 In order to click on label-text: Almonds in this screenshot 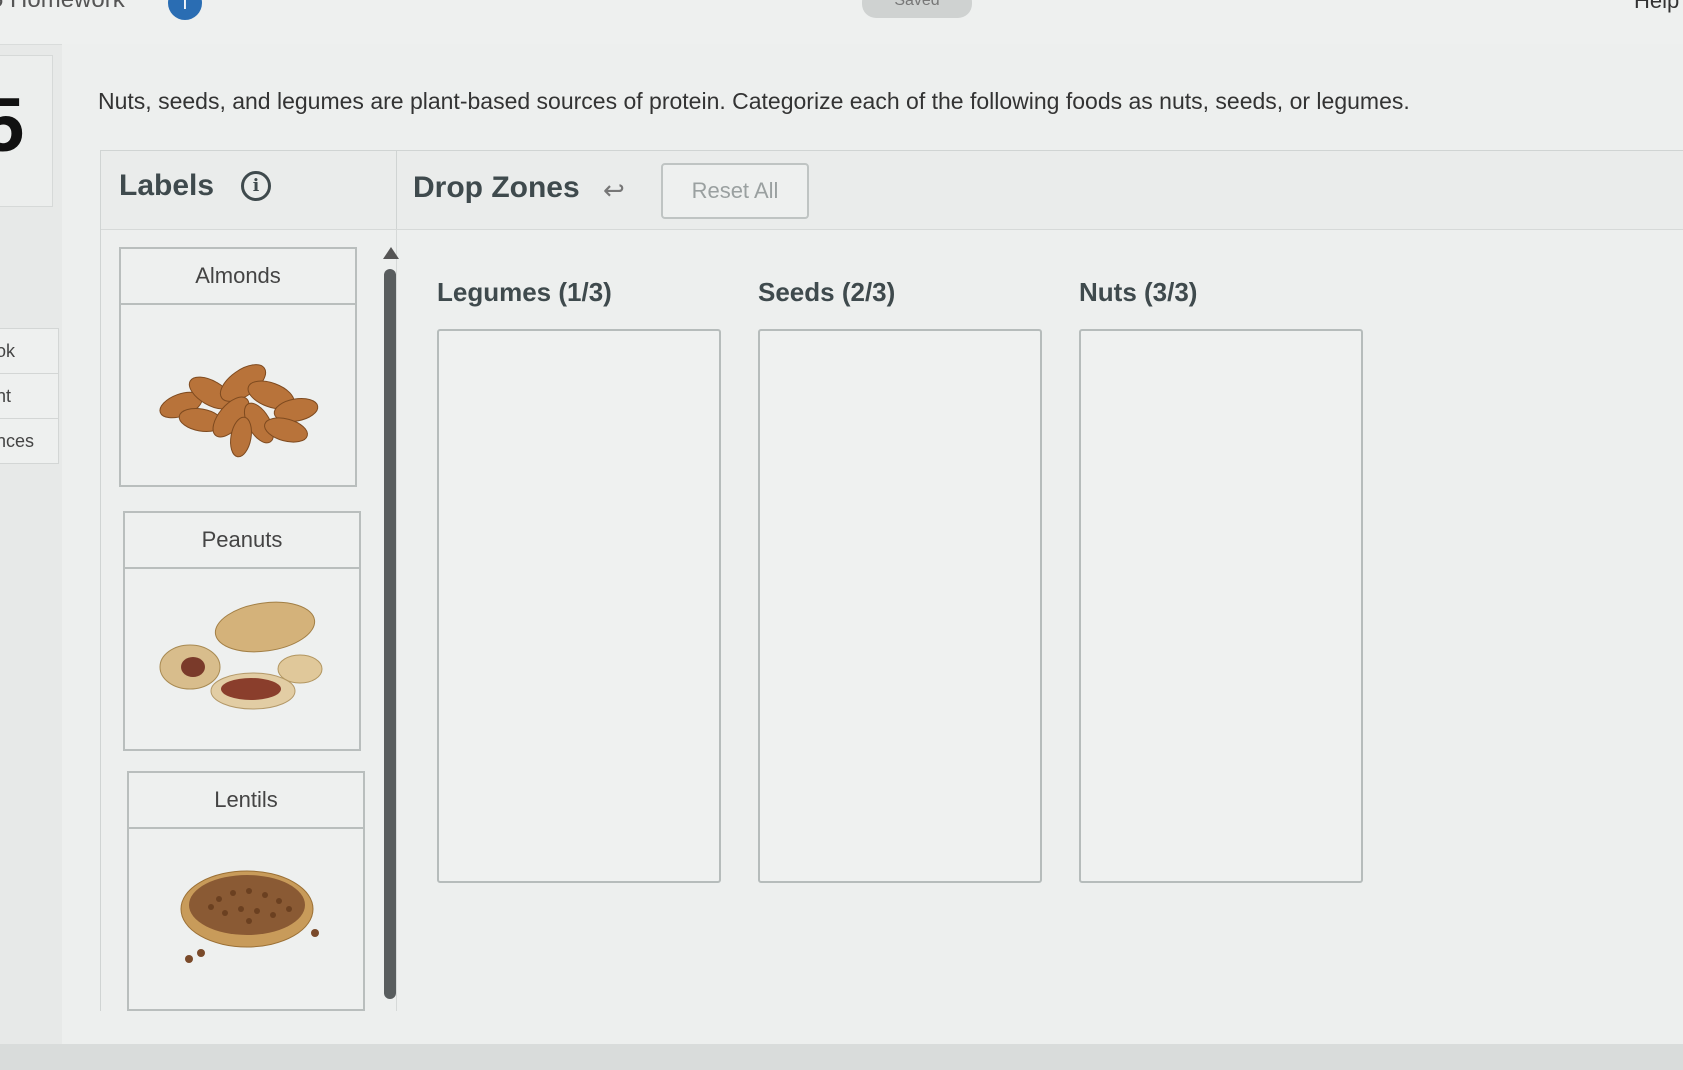, I will do `click(238, 277)`.